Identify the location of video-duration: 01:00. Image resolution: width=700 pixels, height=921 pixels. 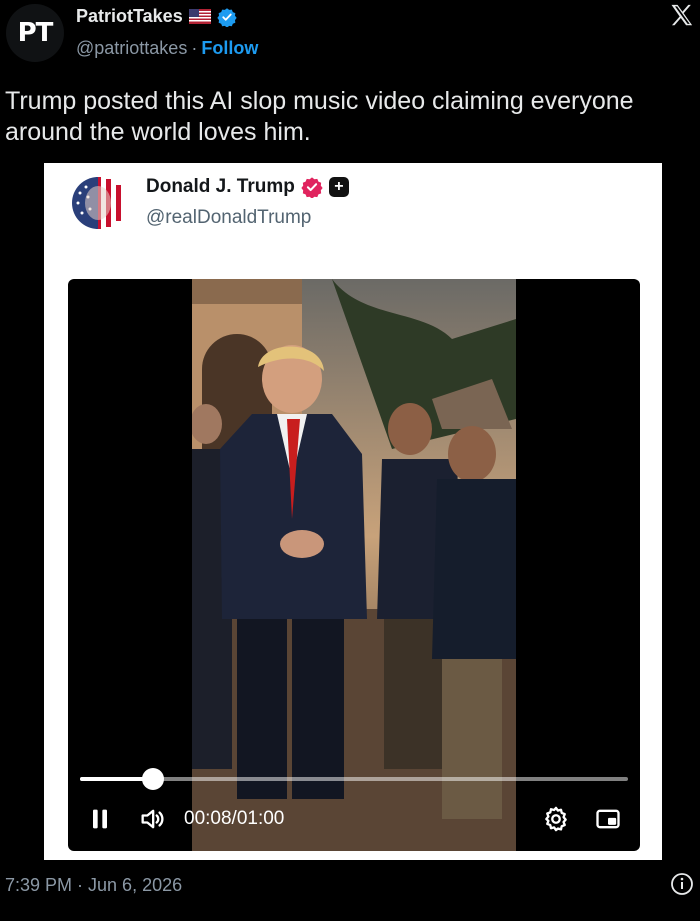
(260, 818).